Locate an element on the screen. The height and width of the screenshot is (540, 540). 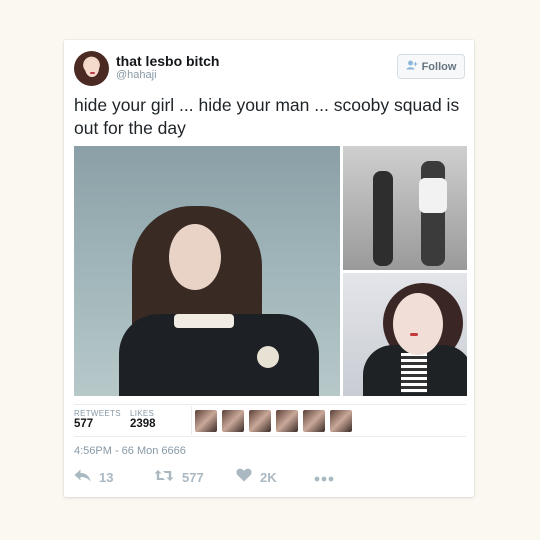
like-action: 2K is located at coordinates (275, 477).